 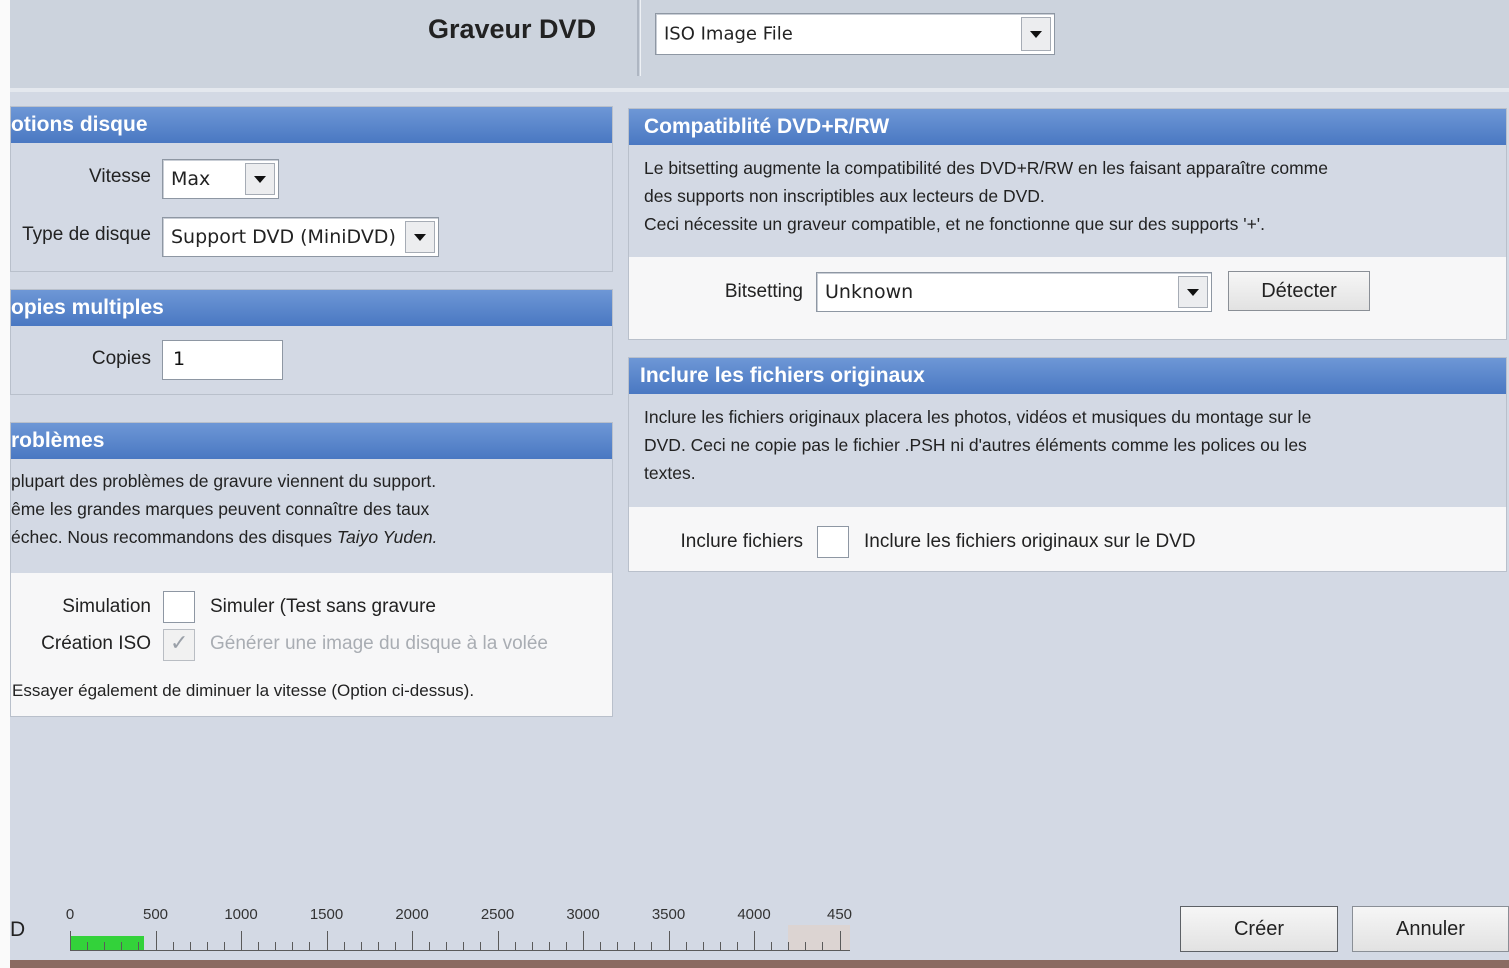 I want to click on ruler-tick-label: 4000, so click(x=754, y=914).